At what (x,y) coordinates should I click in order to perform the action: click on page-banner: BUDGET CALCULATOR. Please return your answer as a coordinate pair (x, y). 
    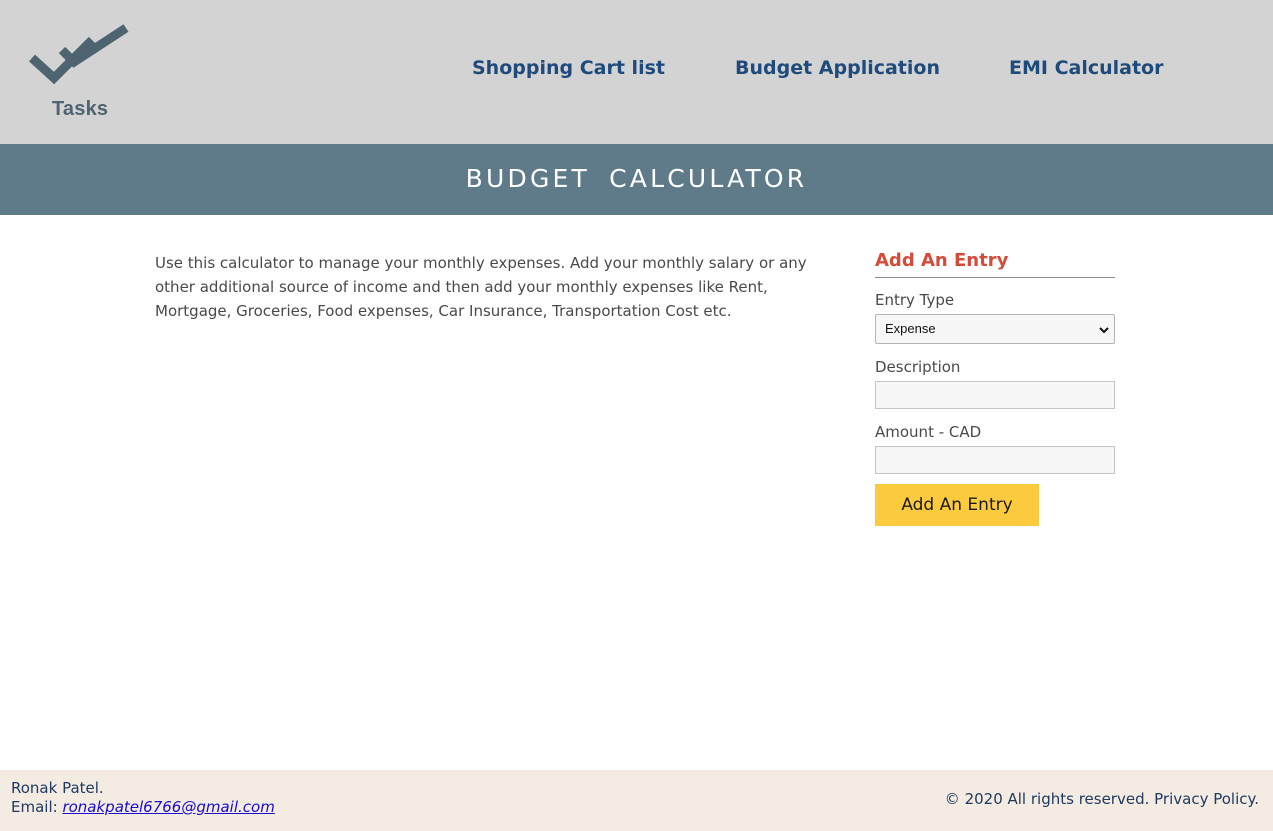
    Looking at the image, I should click on (636, 179).